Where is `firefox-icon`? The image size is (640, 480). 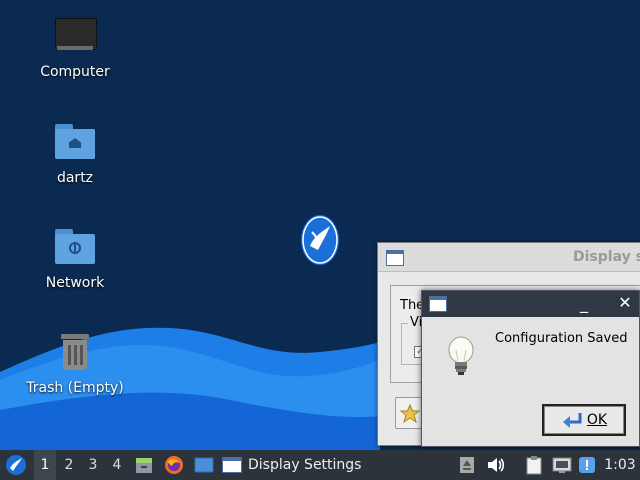
firefox-icon is located at coordinates (174, 465).